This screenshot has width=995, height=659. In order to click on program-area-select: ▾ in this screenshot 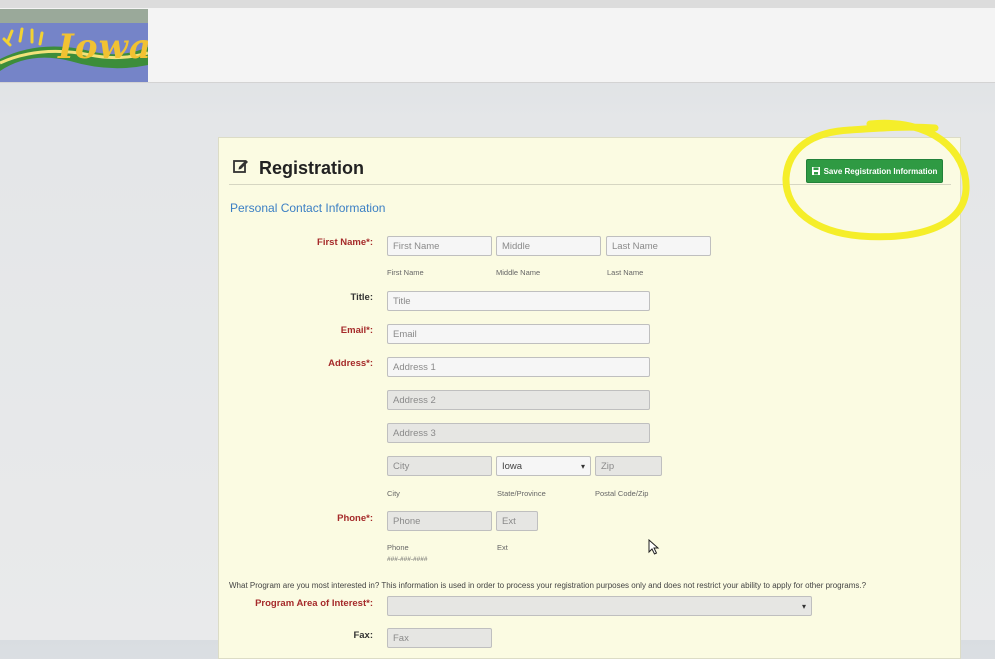, I will do `click(599, 606)`.